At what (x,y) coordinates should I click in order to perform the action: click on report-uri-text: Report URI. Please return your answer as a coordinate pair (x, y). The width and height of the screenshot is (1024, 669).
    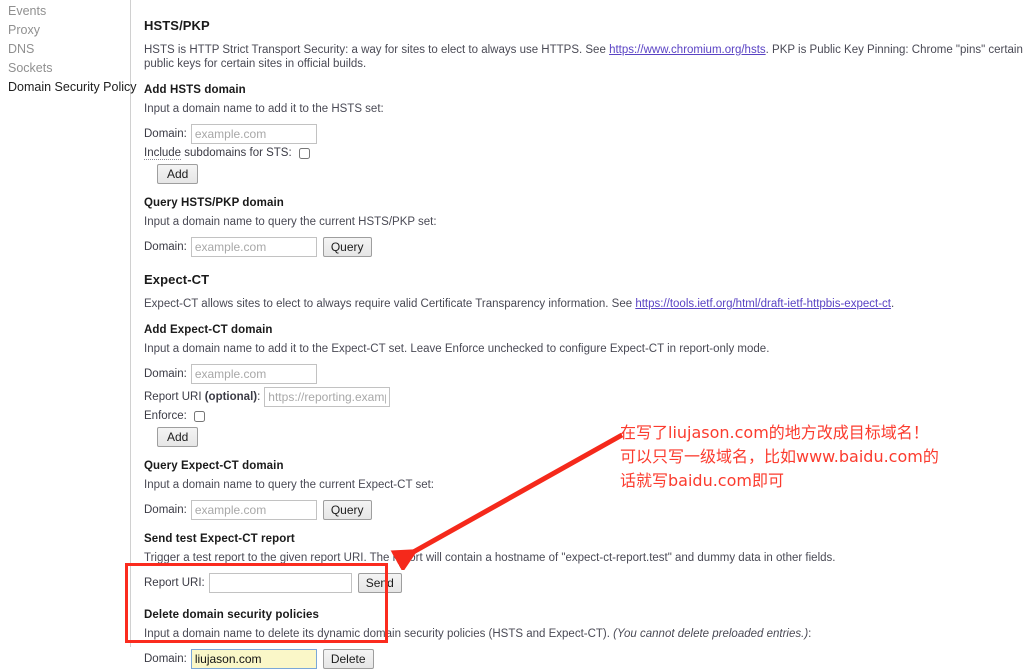
    Looking at the image, I should click on (174, 397).